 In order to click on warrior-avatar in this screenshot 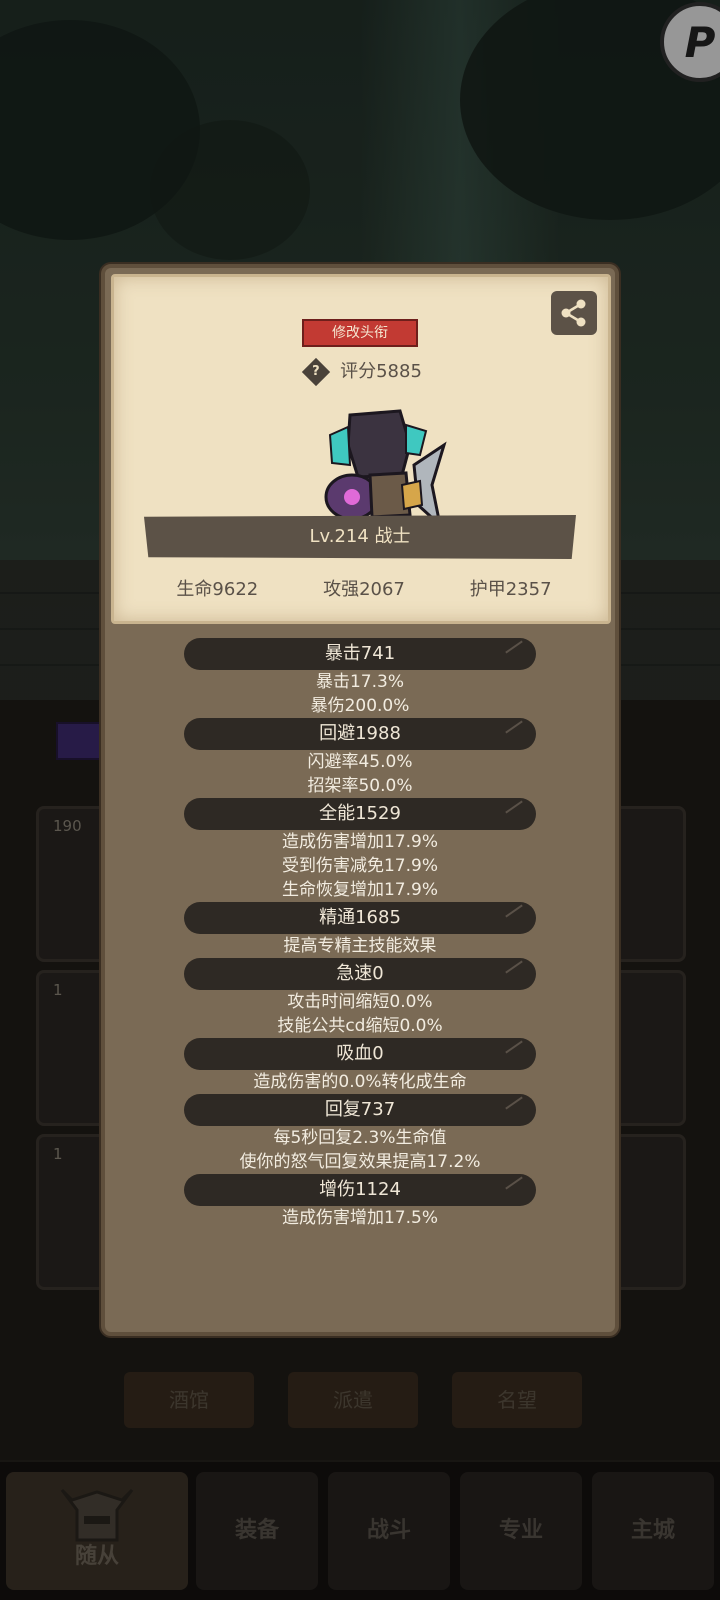, I will do `click(385, 469)`.